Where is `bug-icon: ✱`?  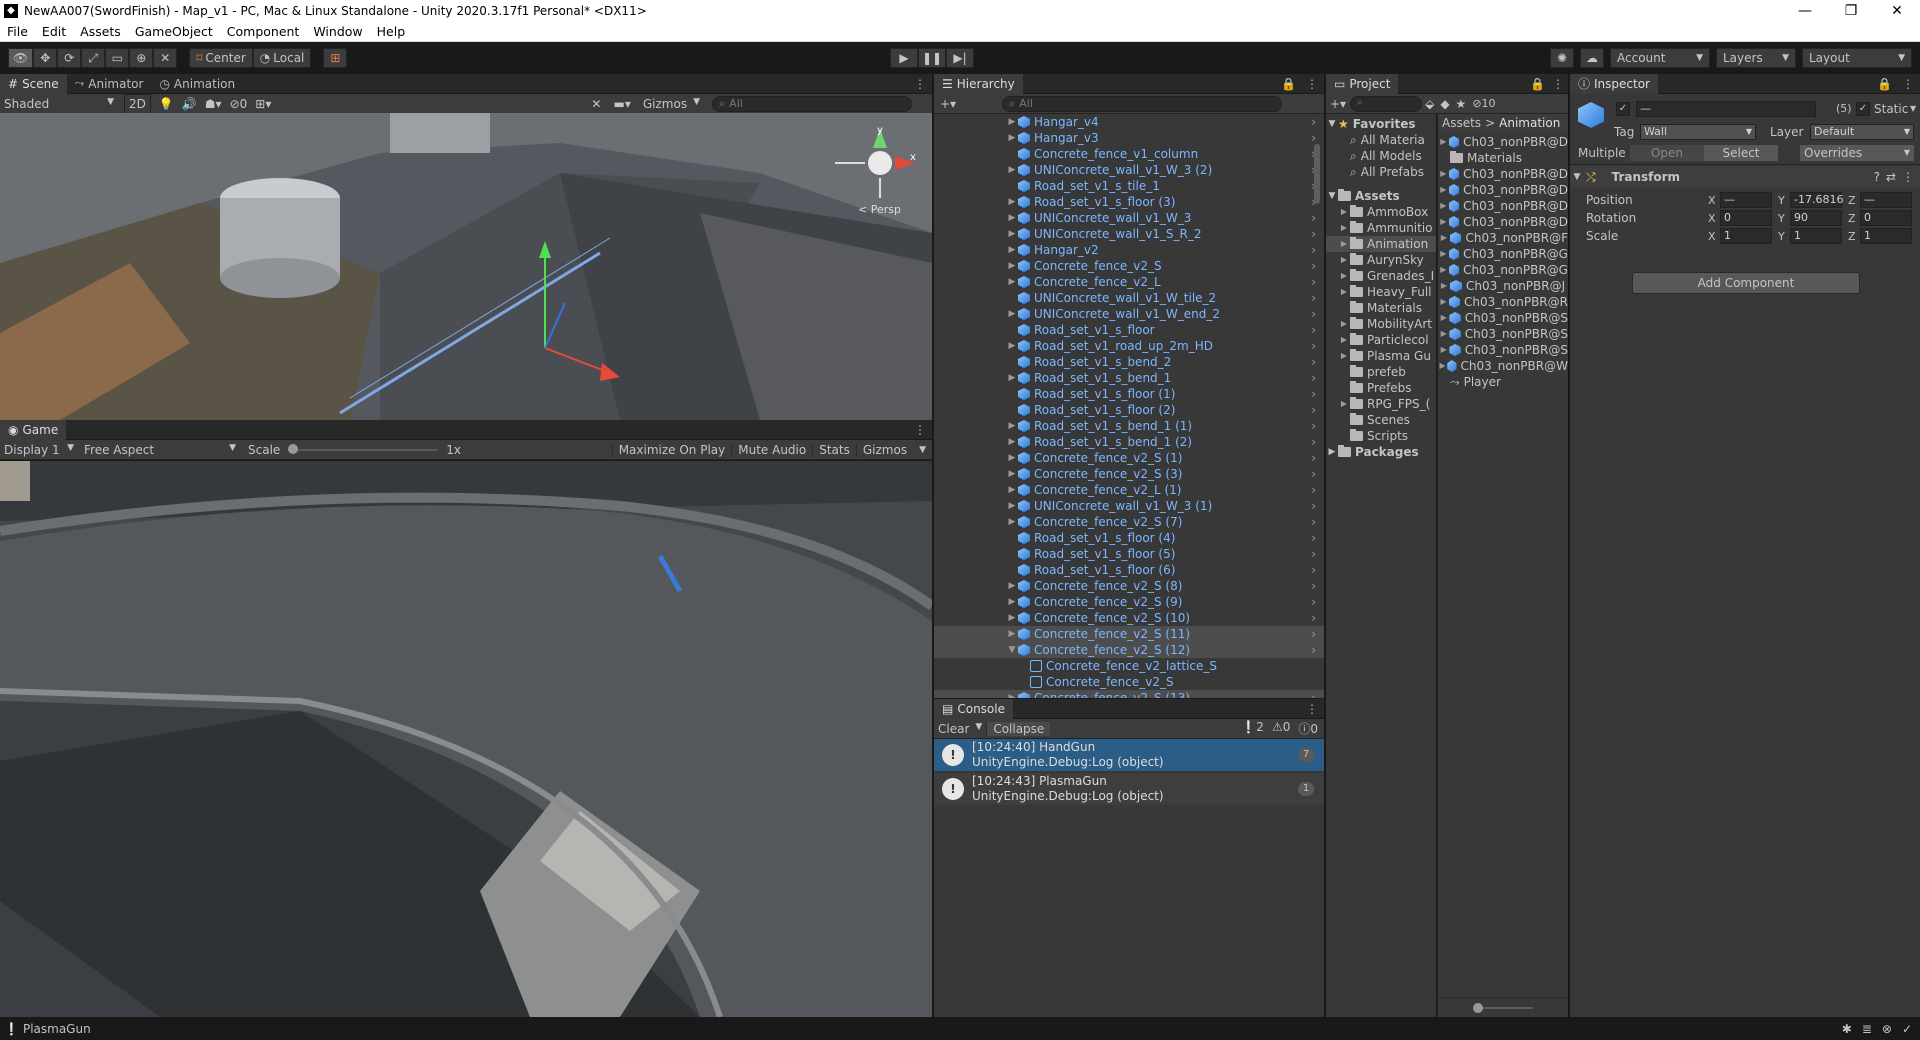
bug-icon: ✱ is located at coordinates (1847, 1029).